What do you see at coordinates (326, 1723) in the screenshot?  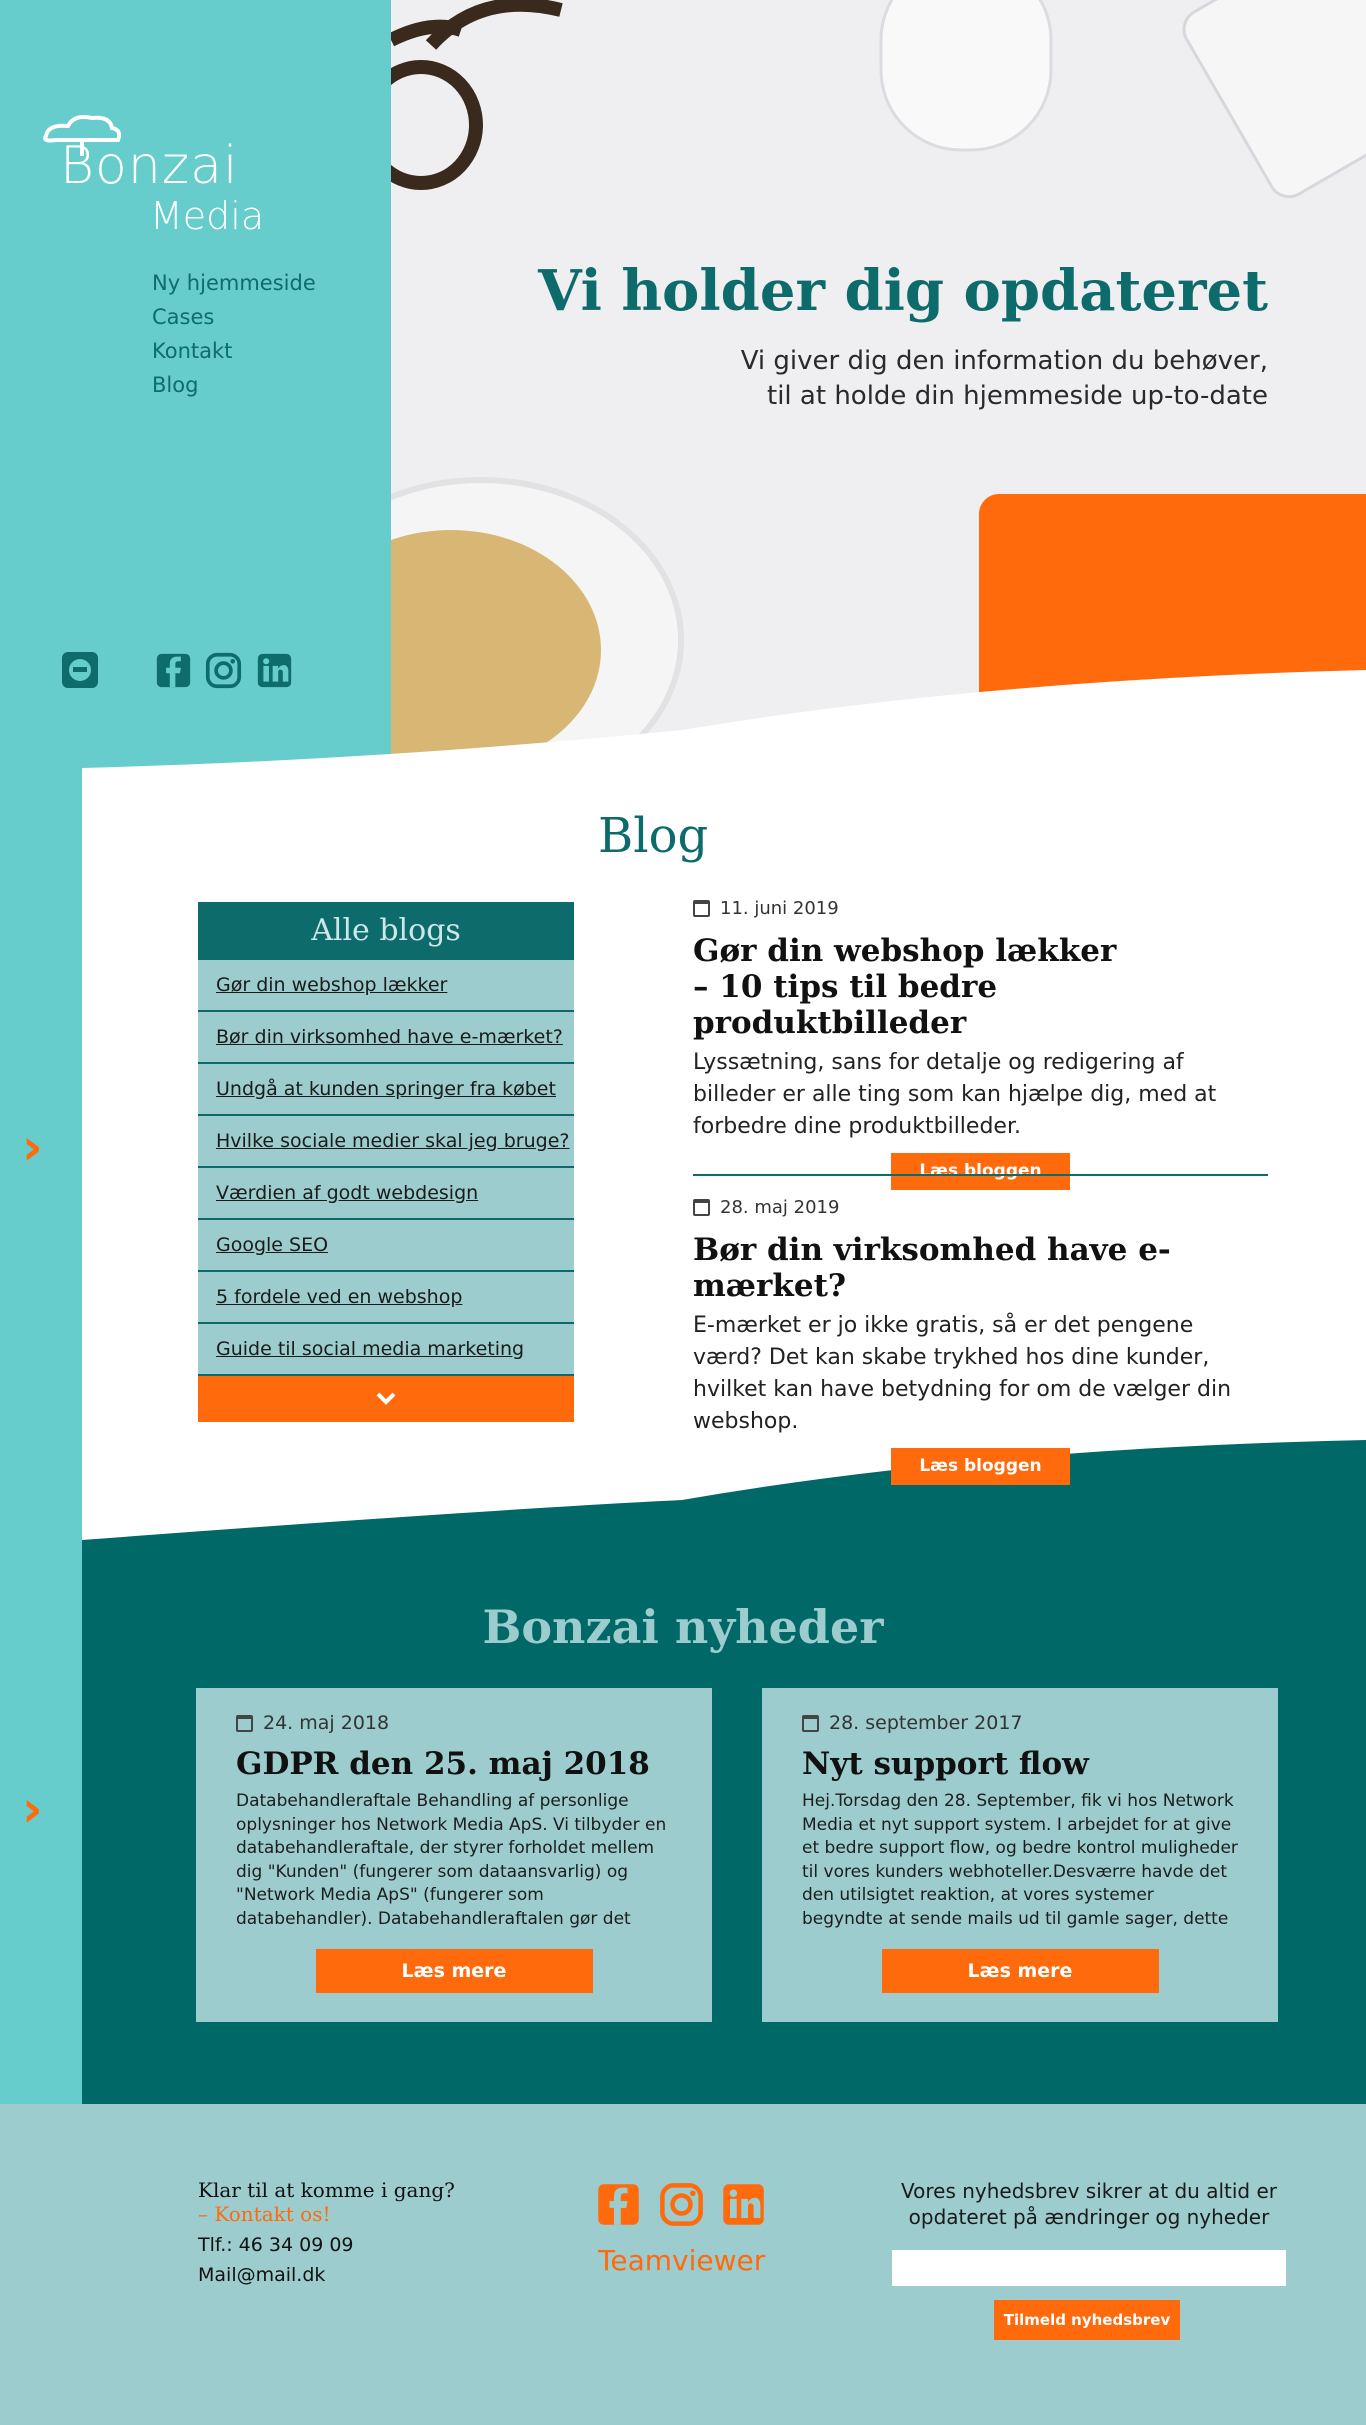 I see `news-date-text: 24. maj 2018` at bounding box center [326, 1723].